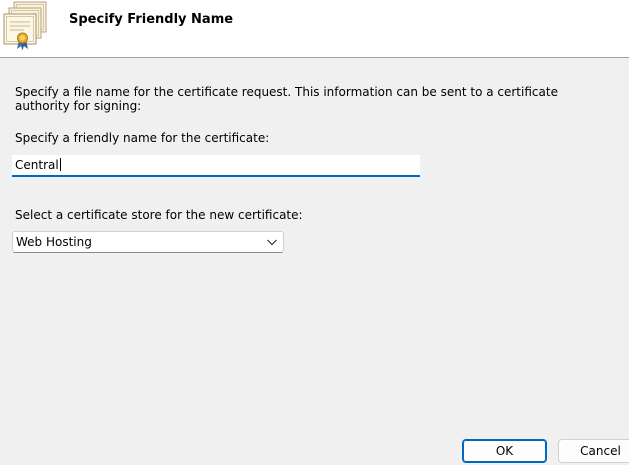  What do you see at coordinates (593, 451) in the screenshot?
I see `cancel-button: Cancel` at bounding box center [593, 451].